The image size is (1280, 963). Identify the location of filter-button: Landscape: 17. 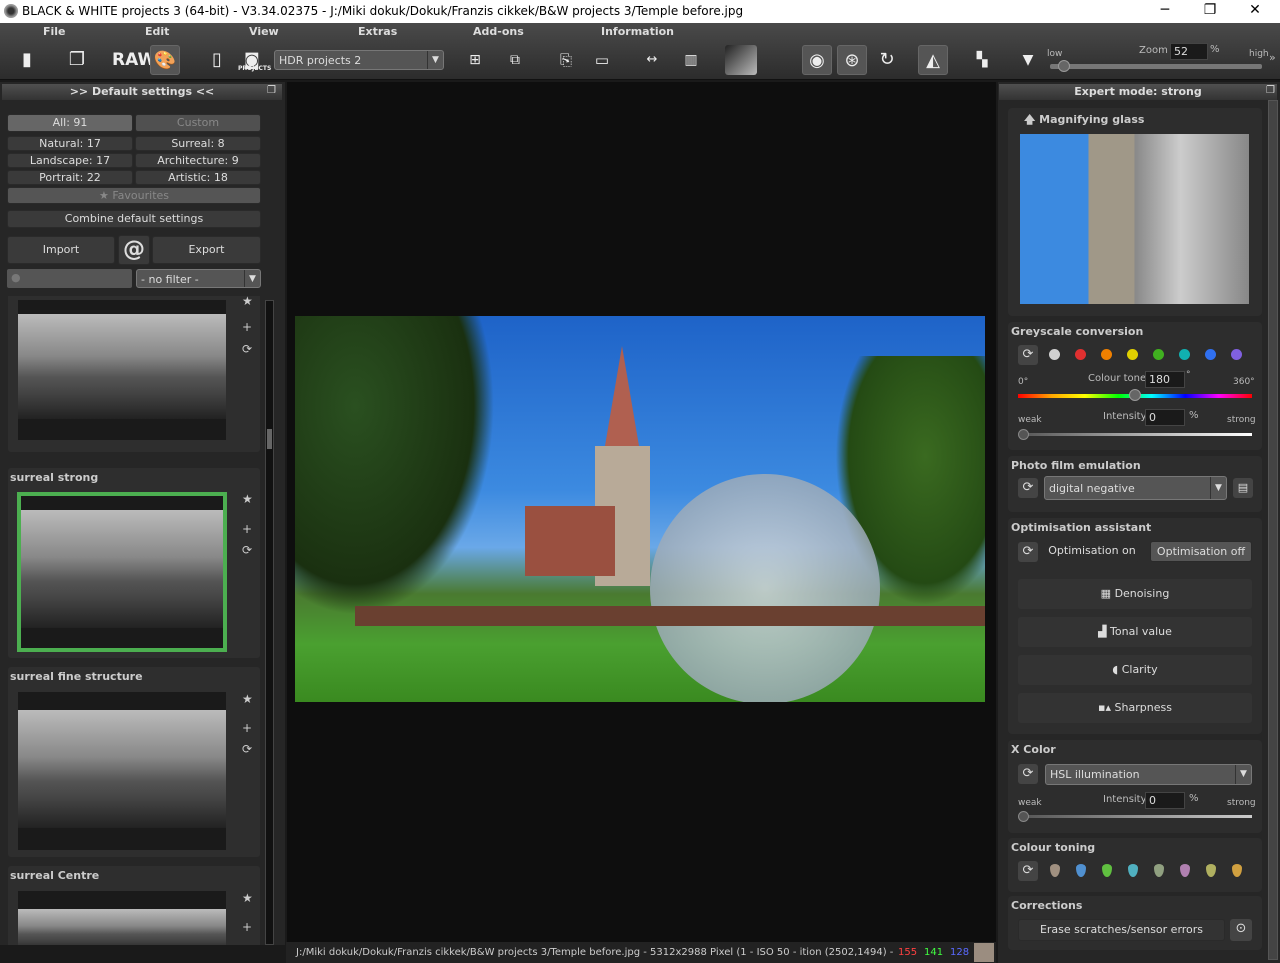
(70, 160).